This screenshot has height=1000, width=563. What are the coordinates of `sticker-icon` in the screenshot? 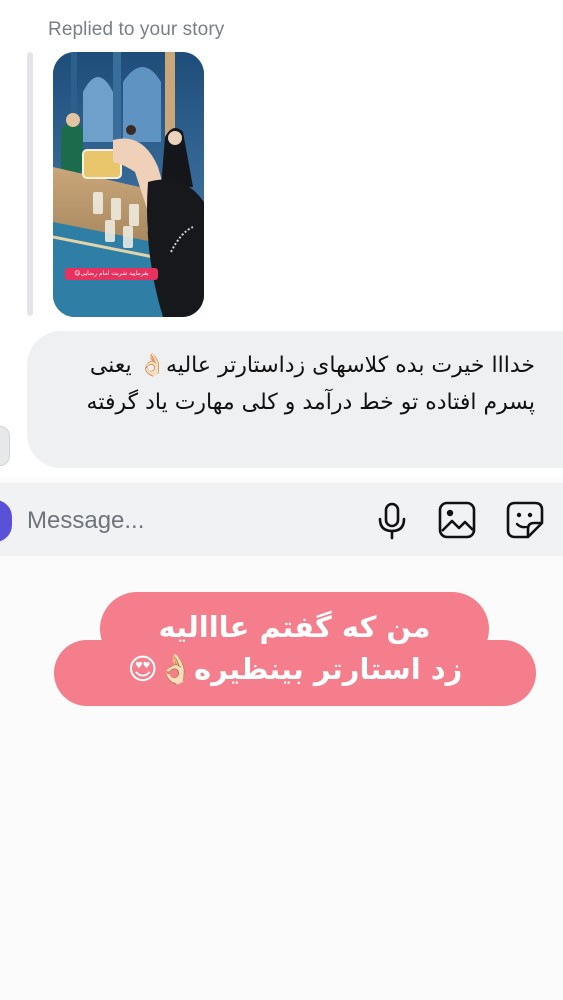 It's located at (525, 520).